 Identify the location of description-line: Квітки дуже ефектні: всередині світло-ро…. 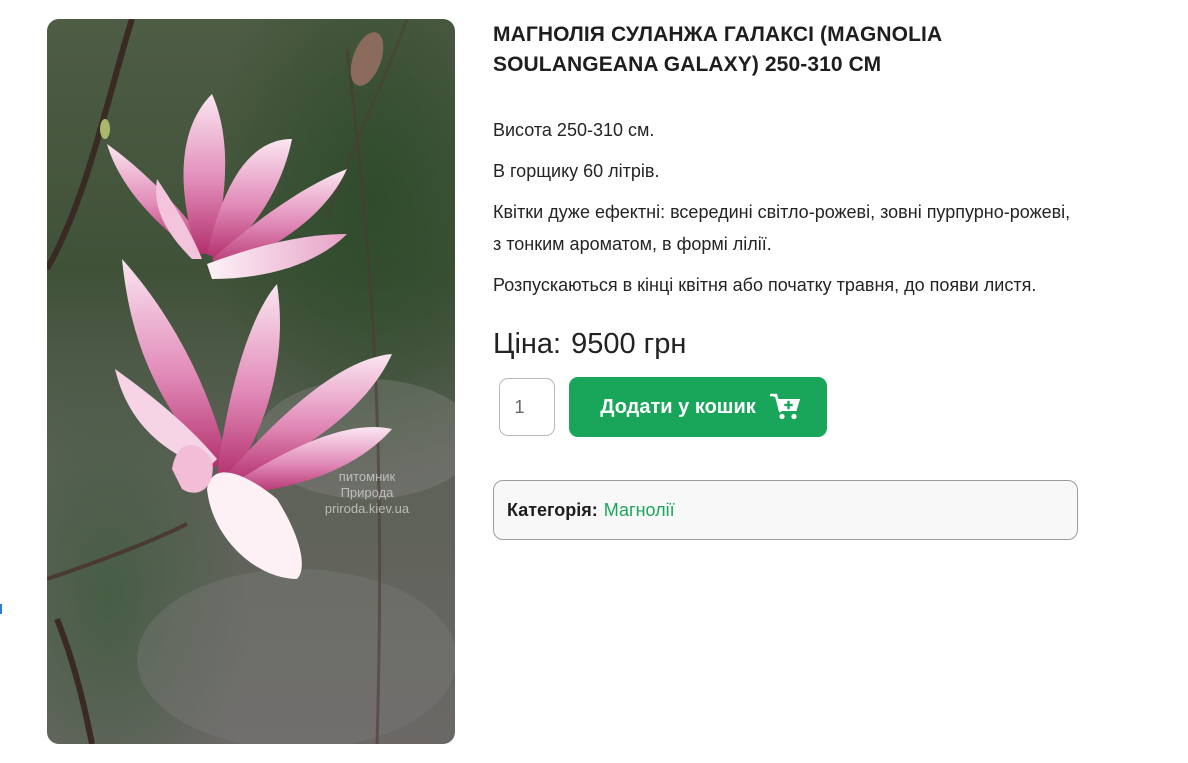
(782, 228).